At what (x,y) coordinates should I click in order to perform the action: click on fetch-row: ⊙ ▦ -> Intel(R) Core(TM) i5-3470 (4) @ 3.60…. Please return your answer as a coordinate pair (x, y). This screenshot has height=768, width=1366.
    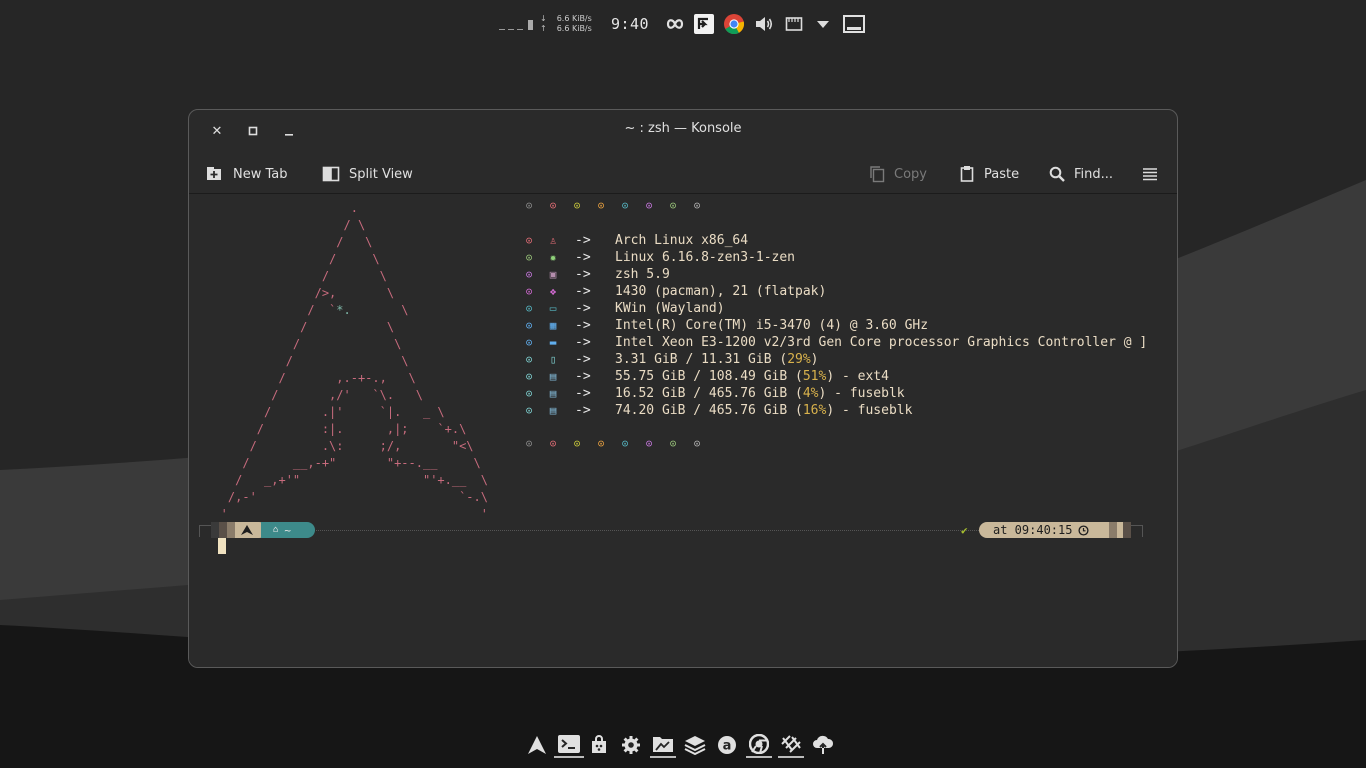
    Looking at the image, I should click on (834, 325).